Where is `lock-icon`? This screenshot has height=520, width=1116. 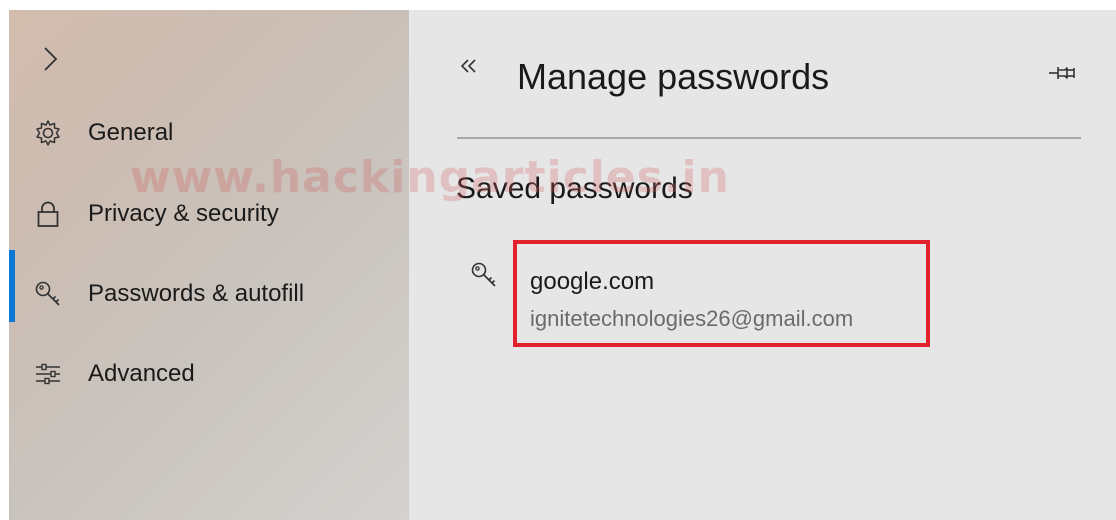 lock-icon is located at coordinates (48, 214).